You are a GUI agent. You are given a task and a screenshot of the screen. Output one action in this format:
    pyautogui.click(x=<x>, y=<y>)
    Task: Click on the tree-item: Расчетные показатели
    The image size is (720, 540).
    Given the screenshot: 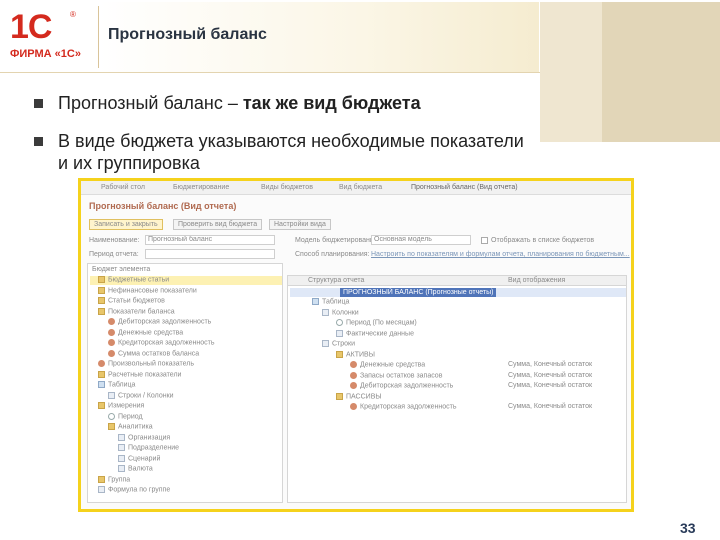 What is the action you would take?
    pyautogui.click(x=140, y=374)
    